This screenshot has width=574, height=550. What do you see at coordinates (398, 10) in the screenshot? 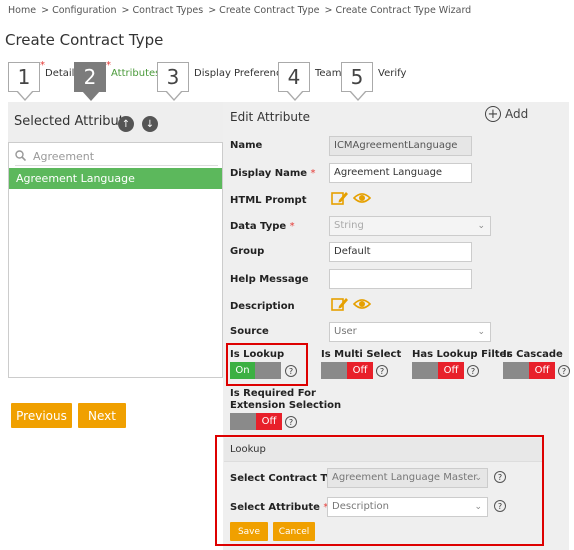
I see `breadcrumb-wizard: > Create Contract Type Wizard` at bounding box center [398, 10].